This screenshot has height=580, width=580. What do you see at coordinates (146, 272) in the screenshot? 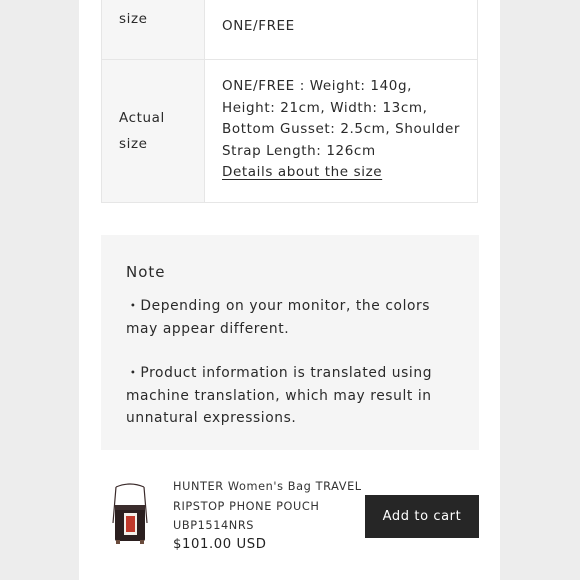
I see `note-title: Note` at bounding box center [146, 272].